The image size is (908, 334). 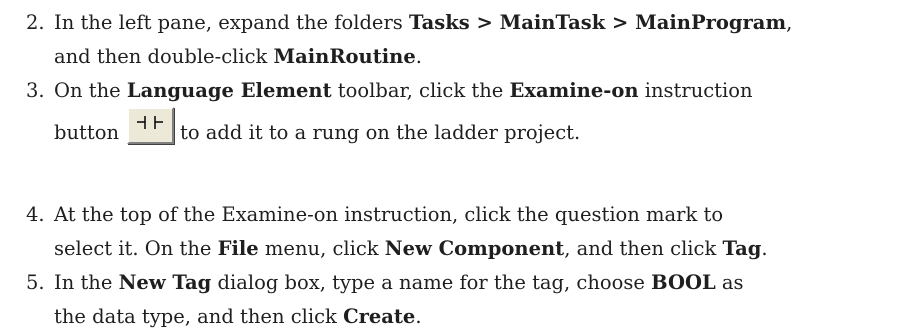 What do you see at coordinates (477, 57) in the screenshot?
I see `step-line: and then double-click MainRoutine.` at bounding box center [477, 57].